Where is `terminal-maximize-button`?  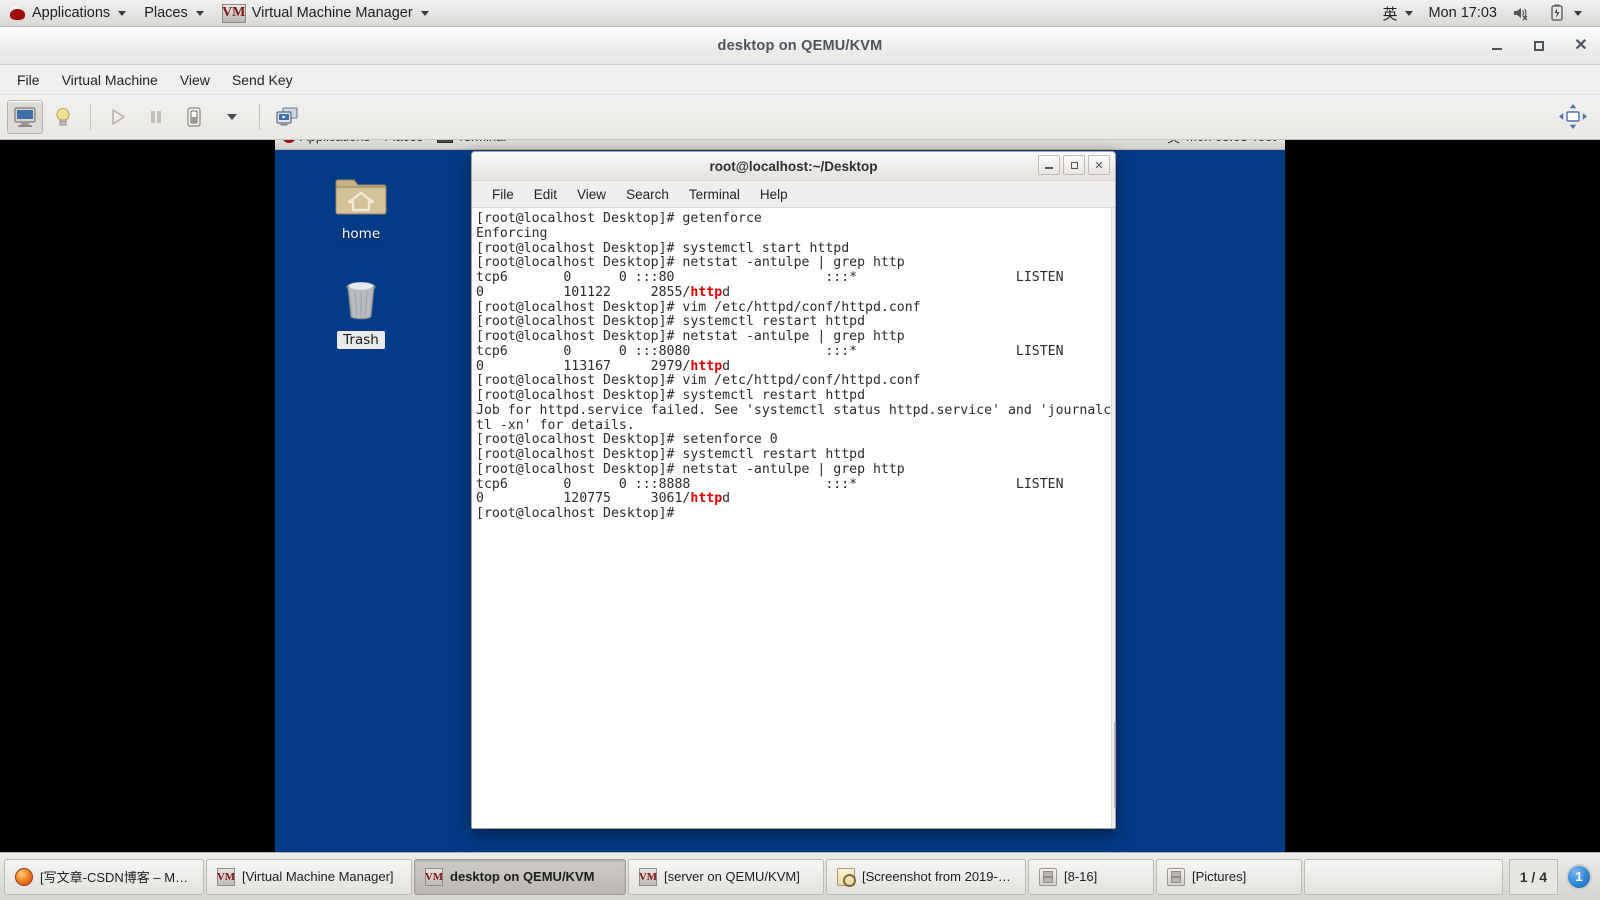 terminal-maximize-button is located at coordinates (1074, 165).